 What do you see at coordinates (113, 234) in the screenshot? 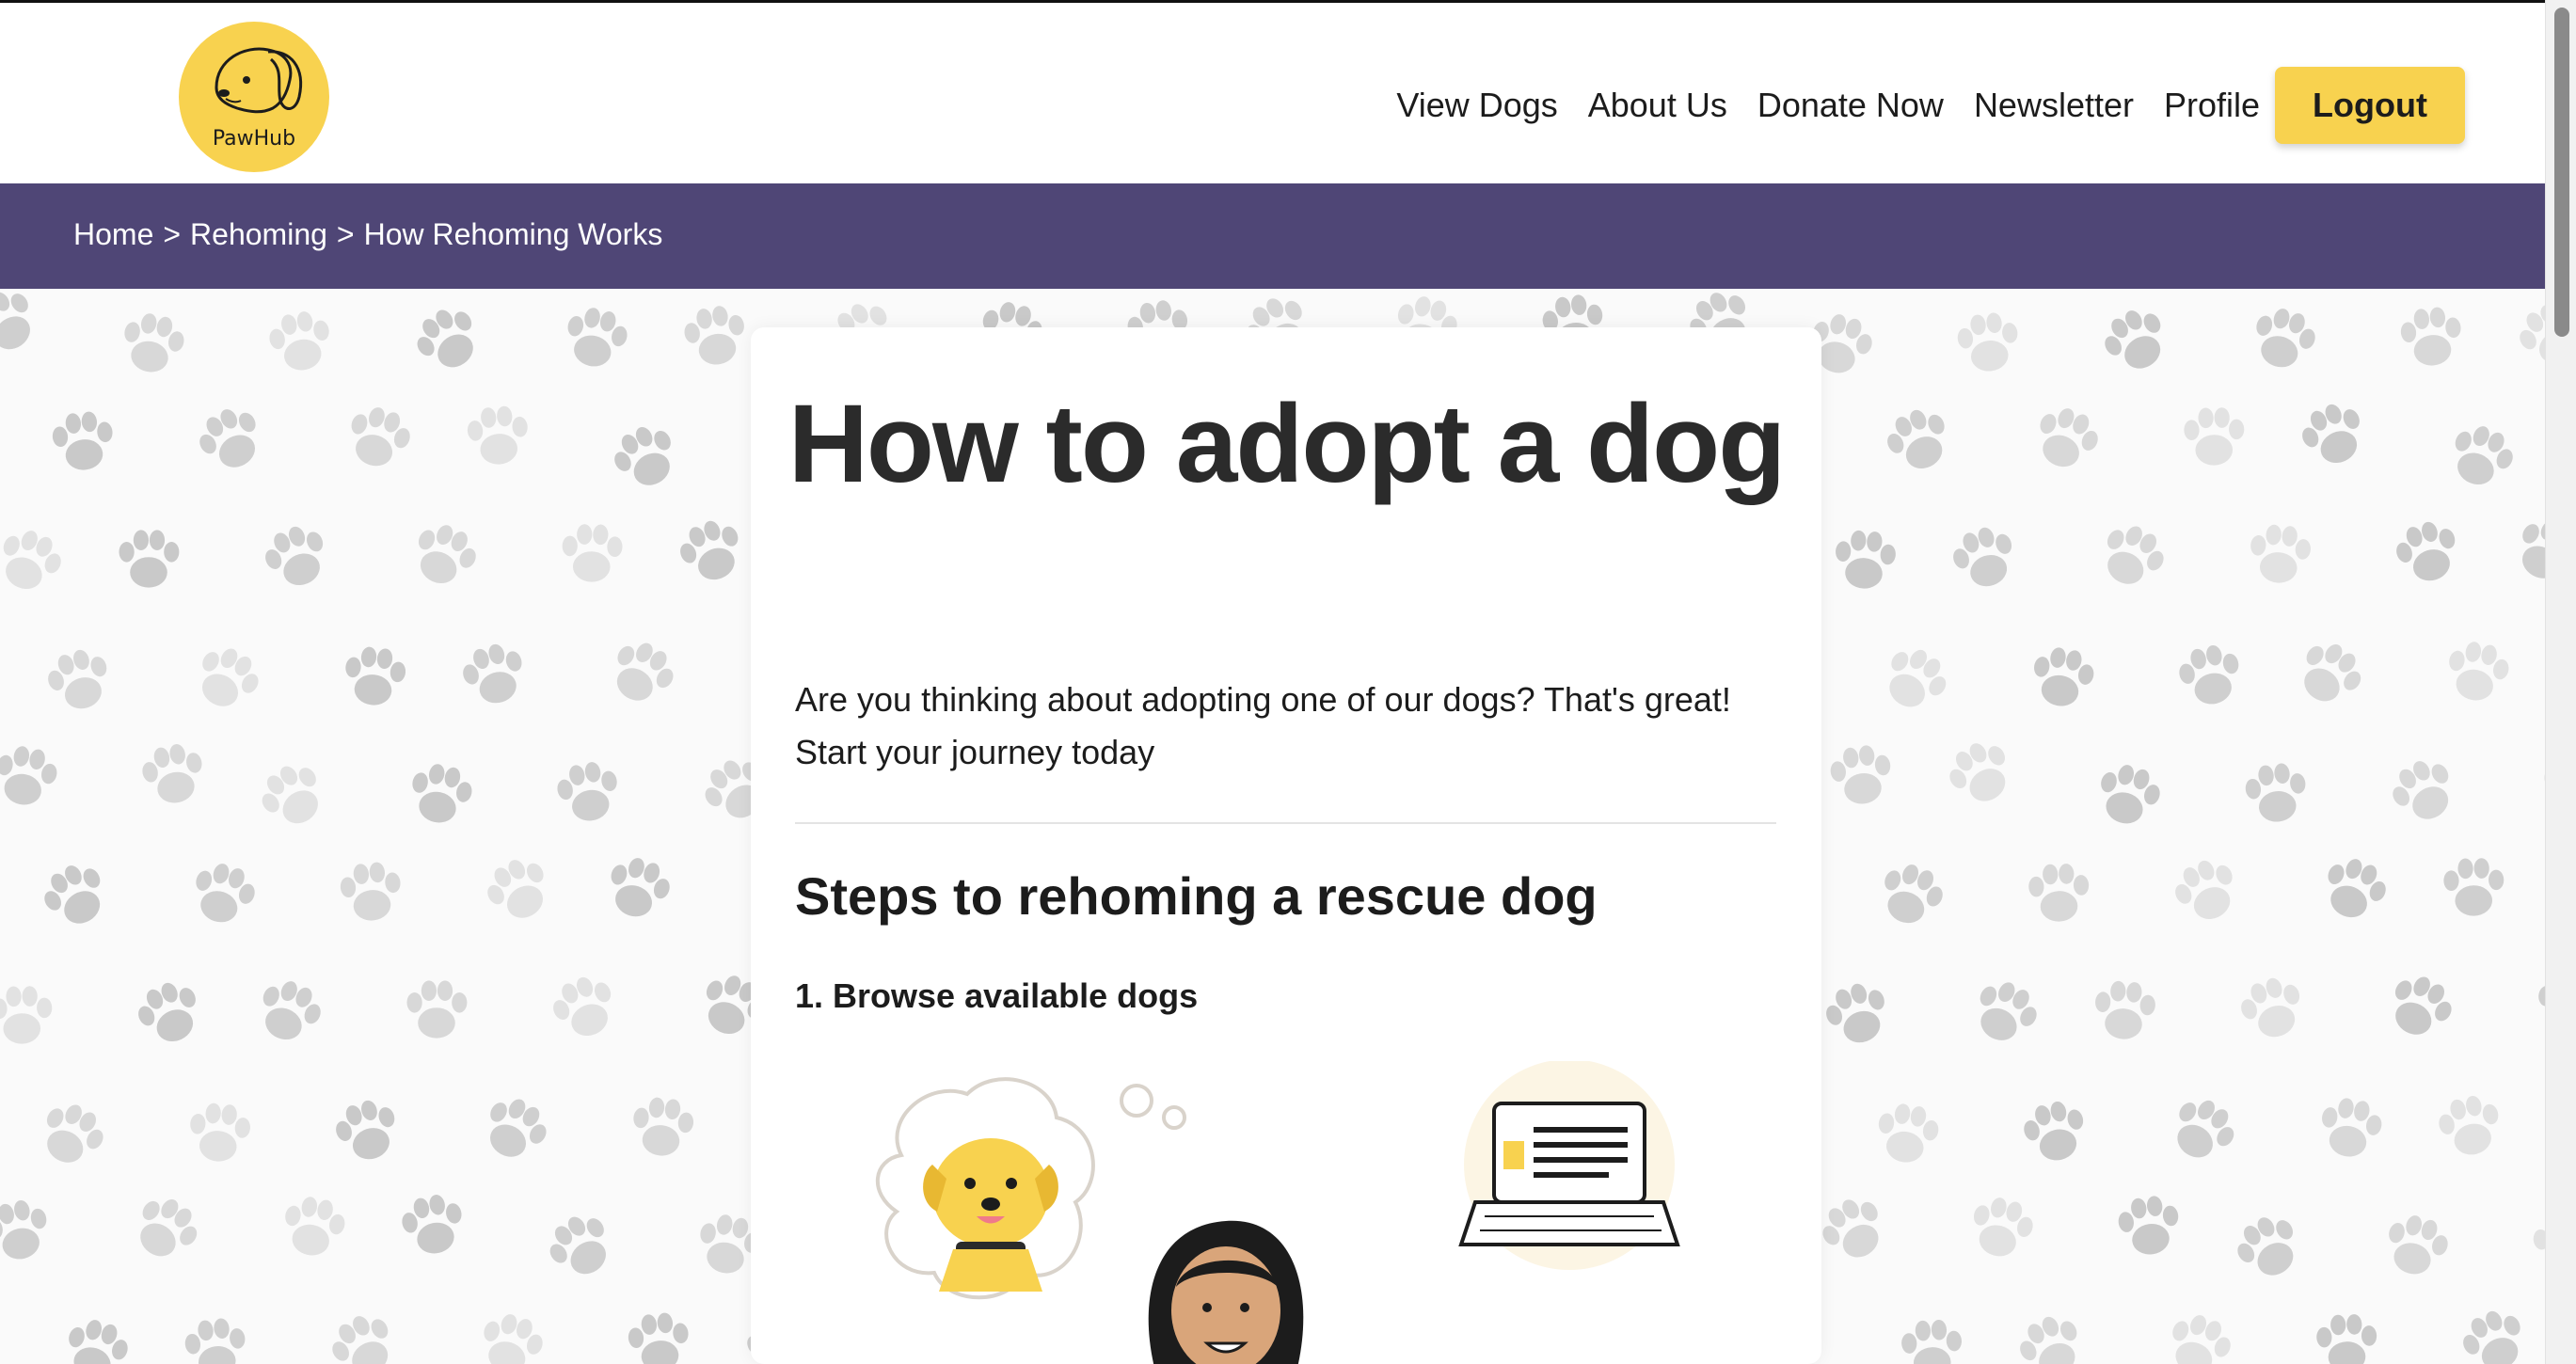
I see `breadcrumb-home: Home` at bounding box center [113, 234].